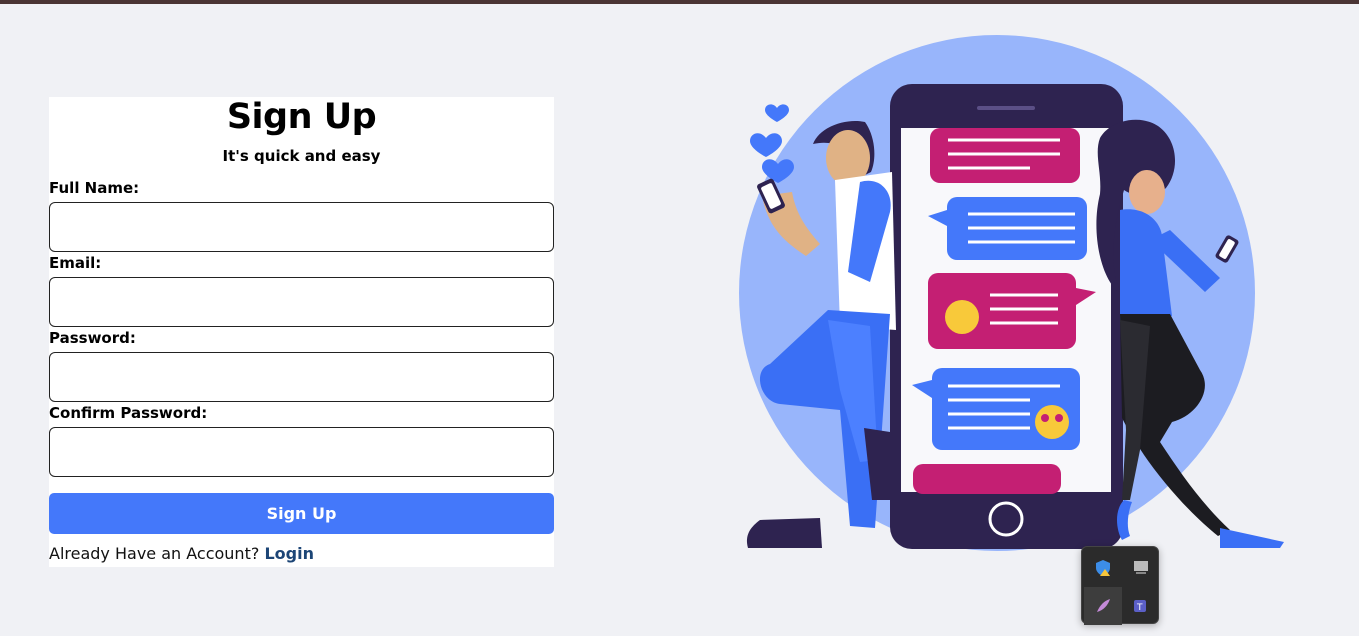  What do you see at coordinates (301, 302) in the screenshot?
I see `email-input` at bounding box center [301, 302].